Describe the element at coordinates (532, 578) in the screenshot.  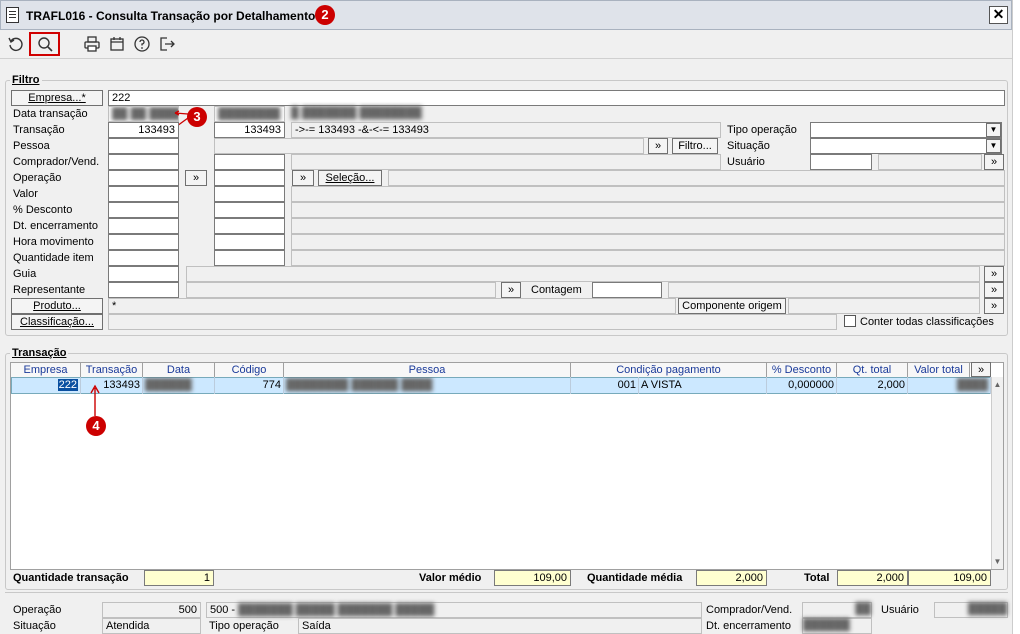
I see `valor-medio-value: 109,00` at that location.